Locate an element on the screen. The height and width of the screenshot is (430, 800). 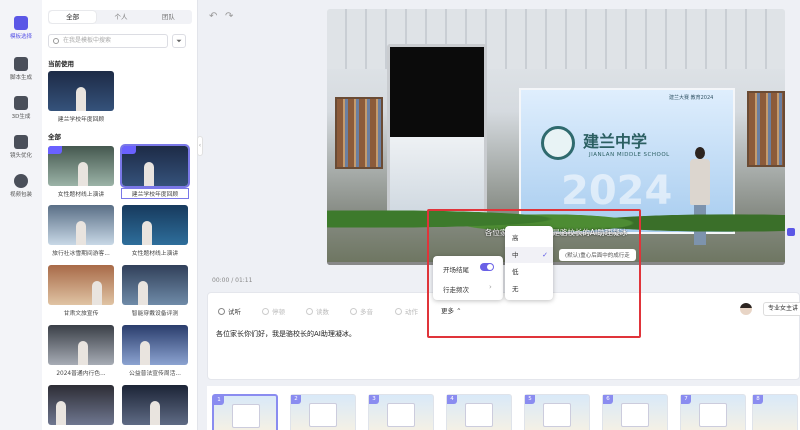
slide-thumb: 7 is located at coordinates (713, 412).